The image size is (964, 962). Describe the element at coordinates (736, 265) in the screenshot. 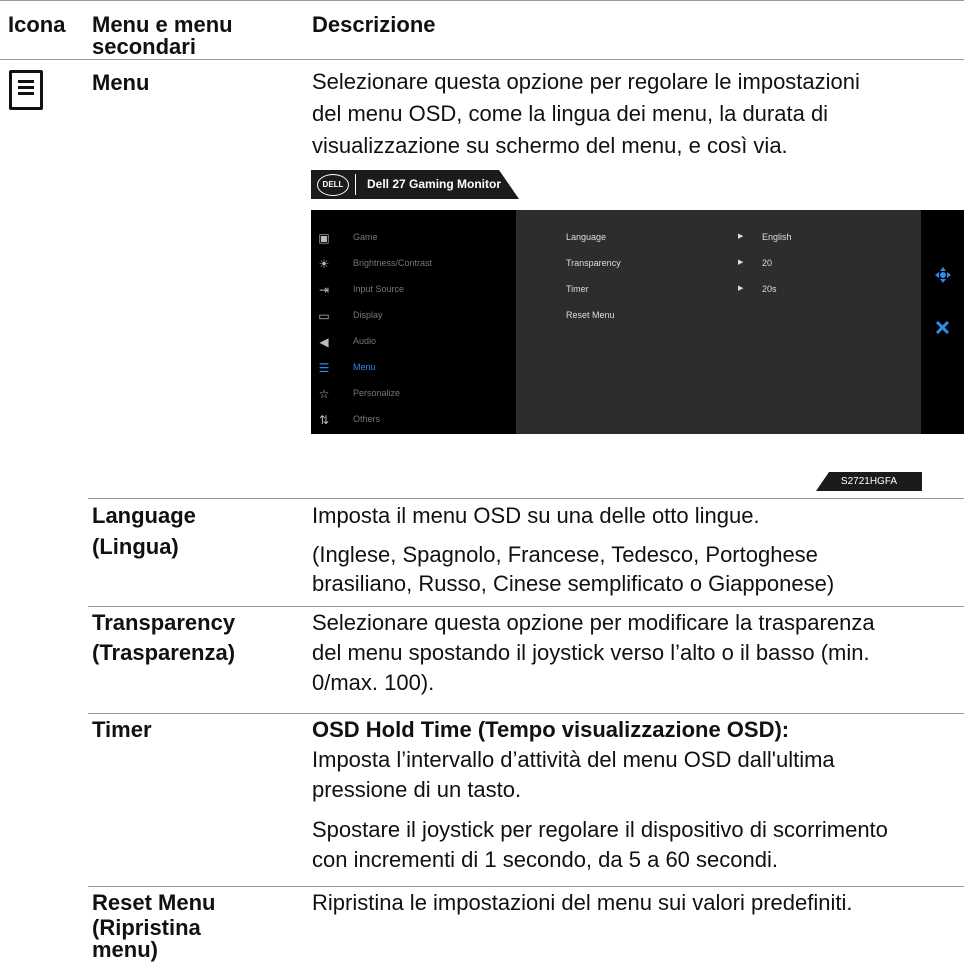

I see `osd-setting-transparency: Transparency ▶ 20` at that location.